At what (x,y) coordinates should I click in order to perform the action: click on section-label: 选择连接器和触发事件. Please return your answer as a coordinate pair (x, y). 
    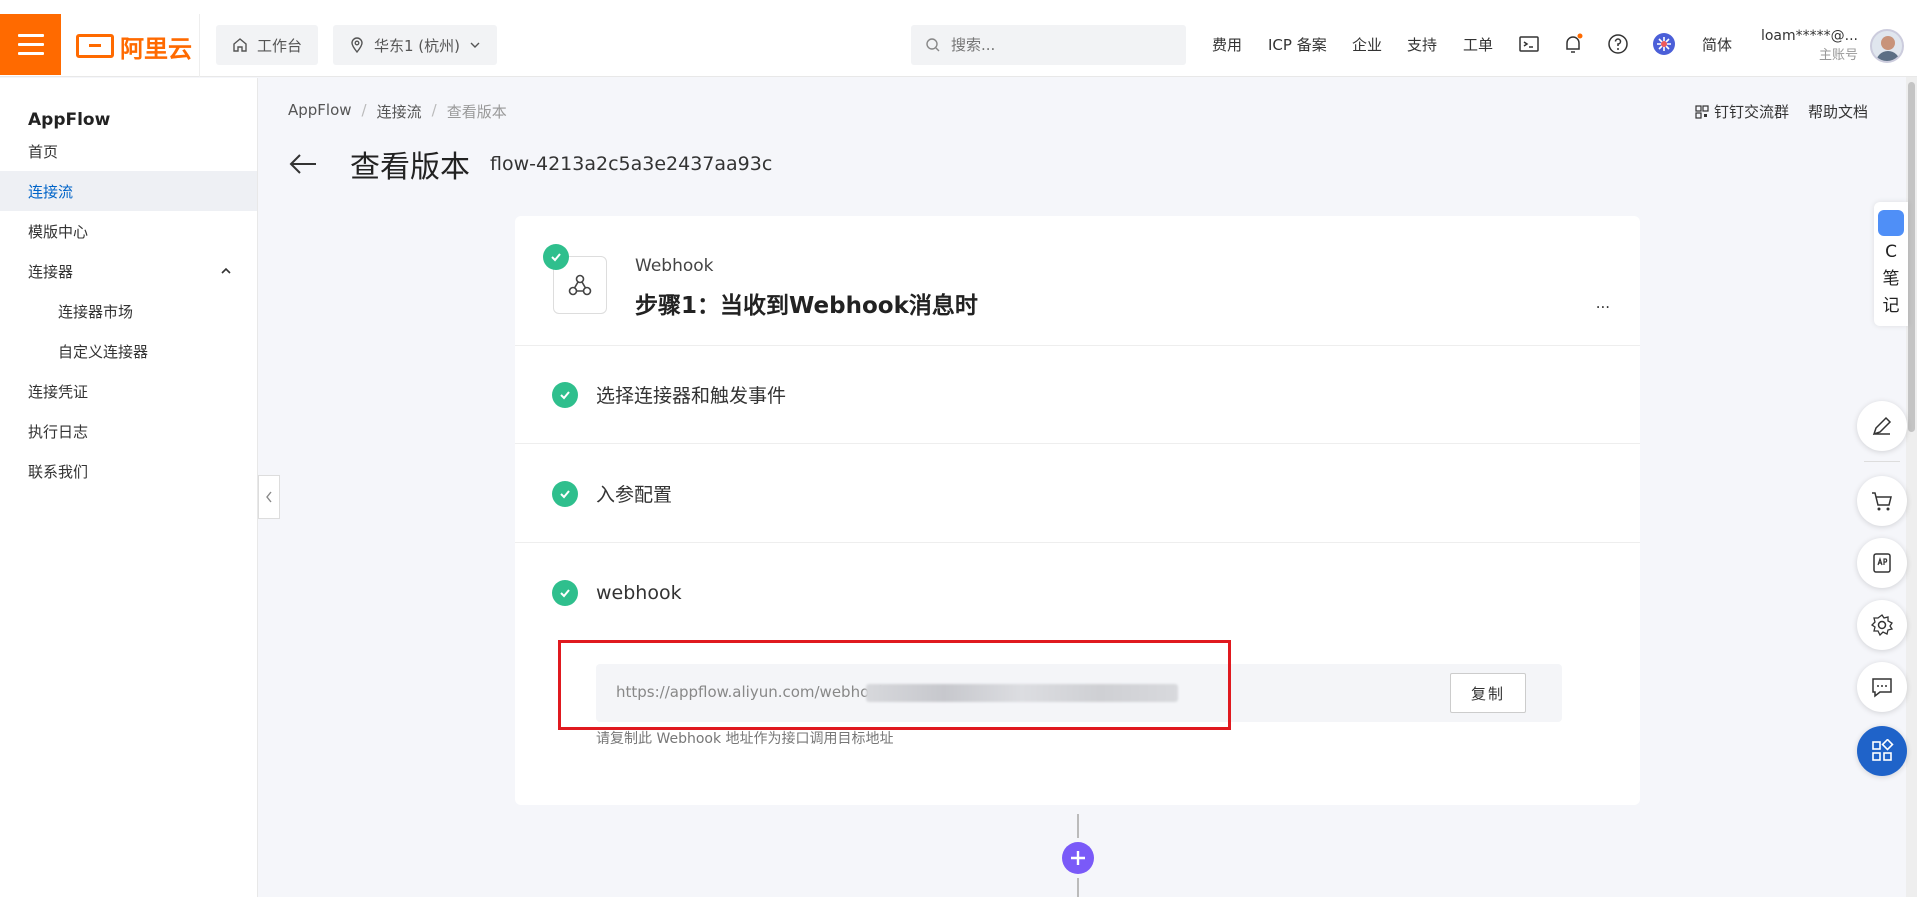
    Looking at the image, I should click on (691, 396).